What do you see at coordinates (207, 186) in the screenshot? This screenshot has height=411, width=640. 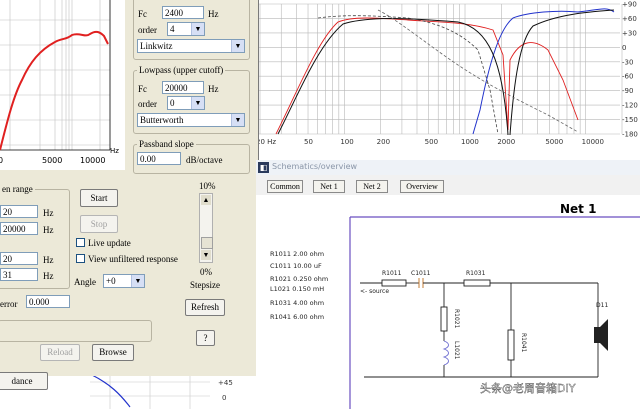 I see `stepsize-top-label: 10%` at bounding box center [207, 186].